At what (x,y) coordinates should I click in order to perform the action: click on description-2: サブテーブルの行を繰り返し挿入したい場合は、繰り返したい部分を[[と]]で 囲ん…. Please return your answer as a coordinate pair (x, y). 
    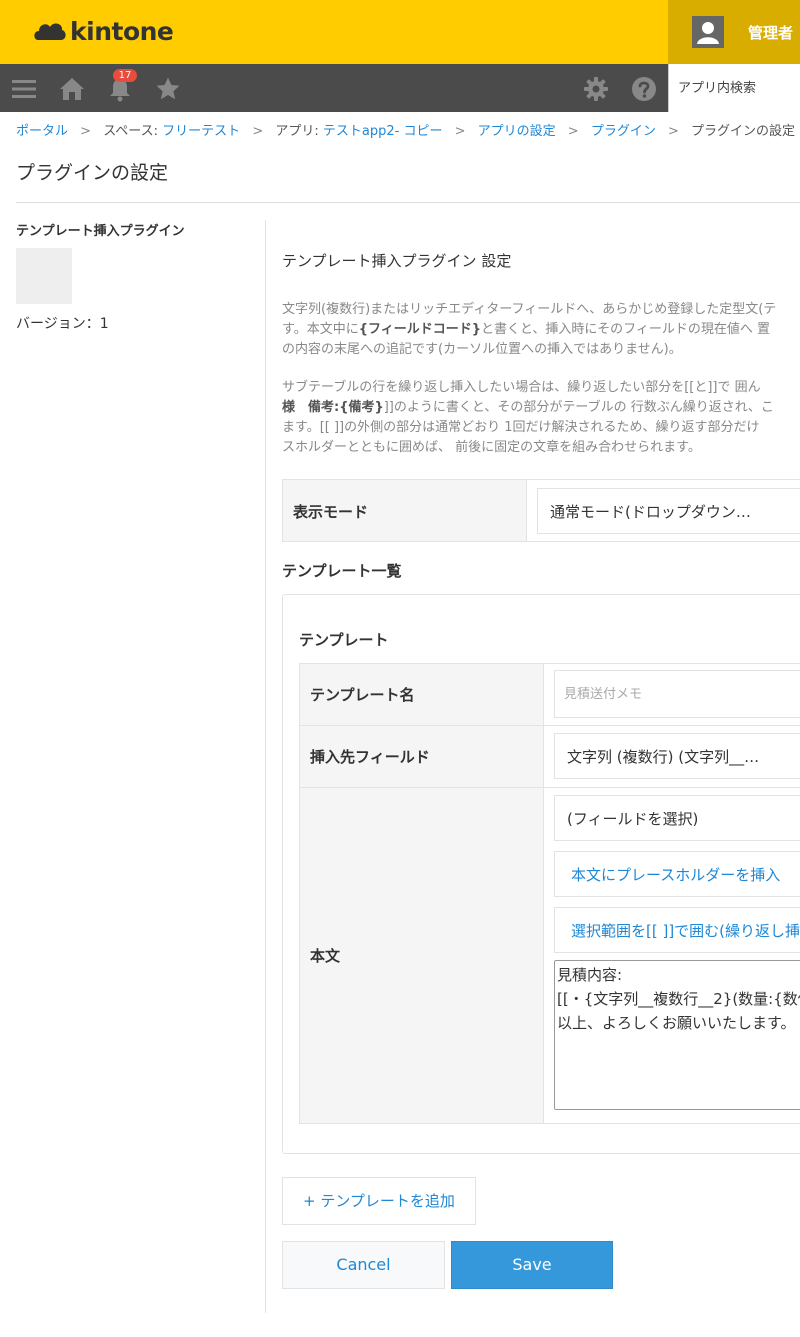
    Looking at the image, I should click on (541, 418).